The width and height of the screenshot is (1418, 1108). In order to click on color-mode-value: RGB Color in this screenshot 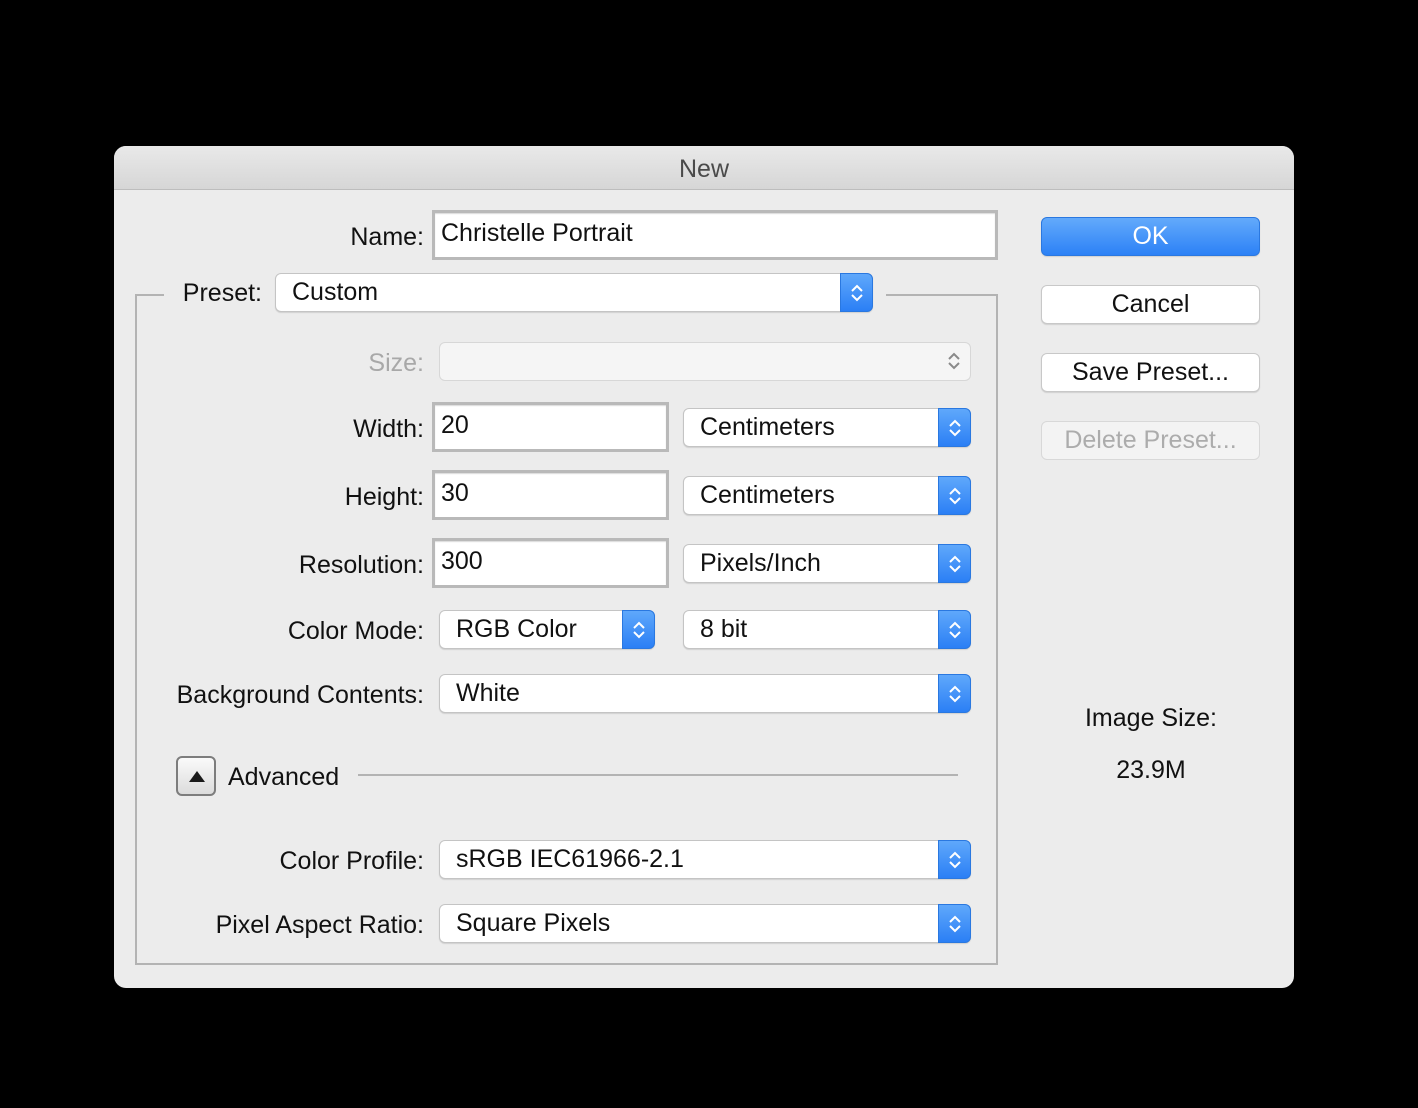, I will do `click(516, 629)`.